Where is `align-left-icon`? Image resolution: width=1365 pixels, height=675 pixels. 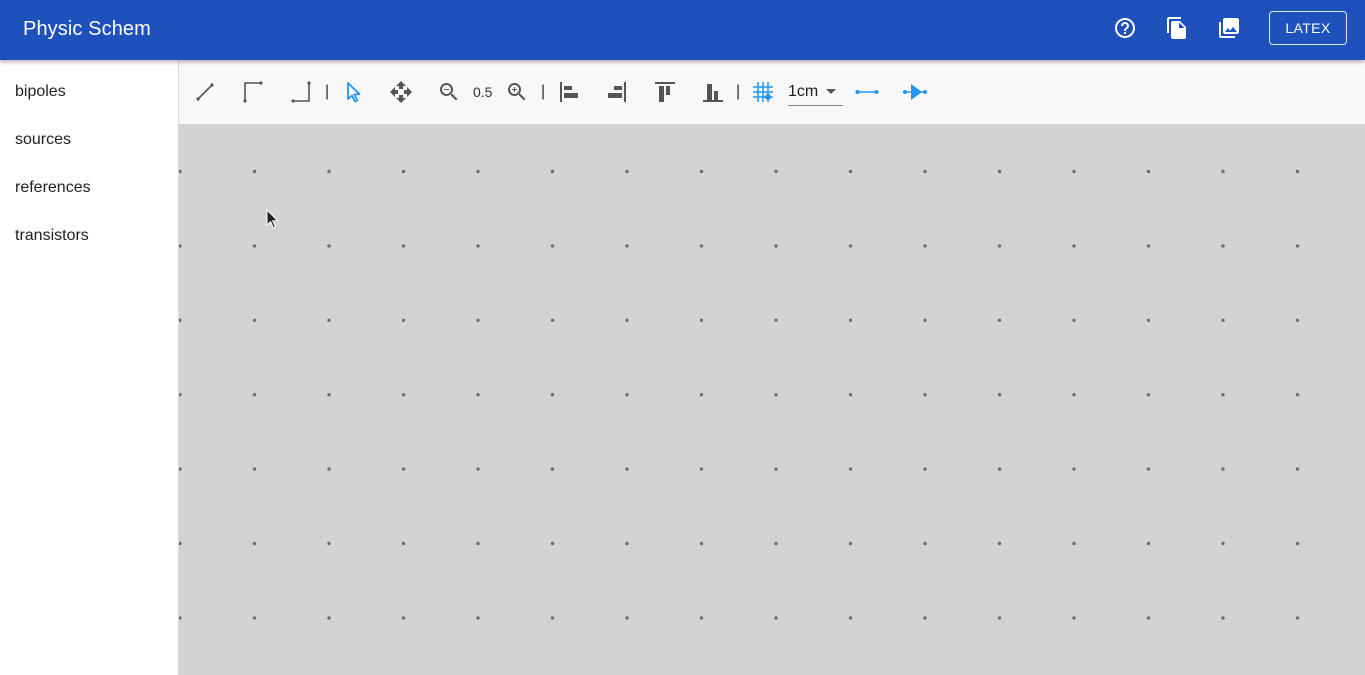 align-left-icon is located at coordinates (569, 92).